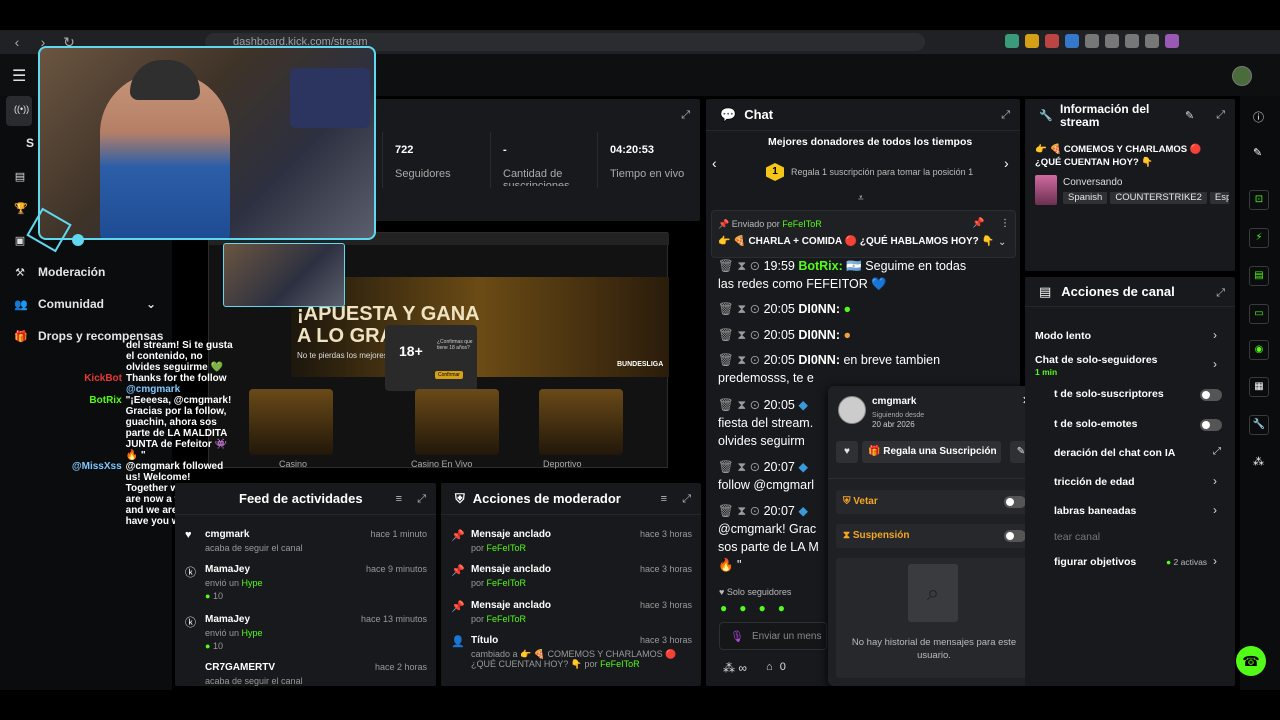 This screenshot has width=1280, height=720. What do you see at coordinates (457, 422) in the screenshot?
I see `tile-live-casino` at bounding box center [457, 422].